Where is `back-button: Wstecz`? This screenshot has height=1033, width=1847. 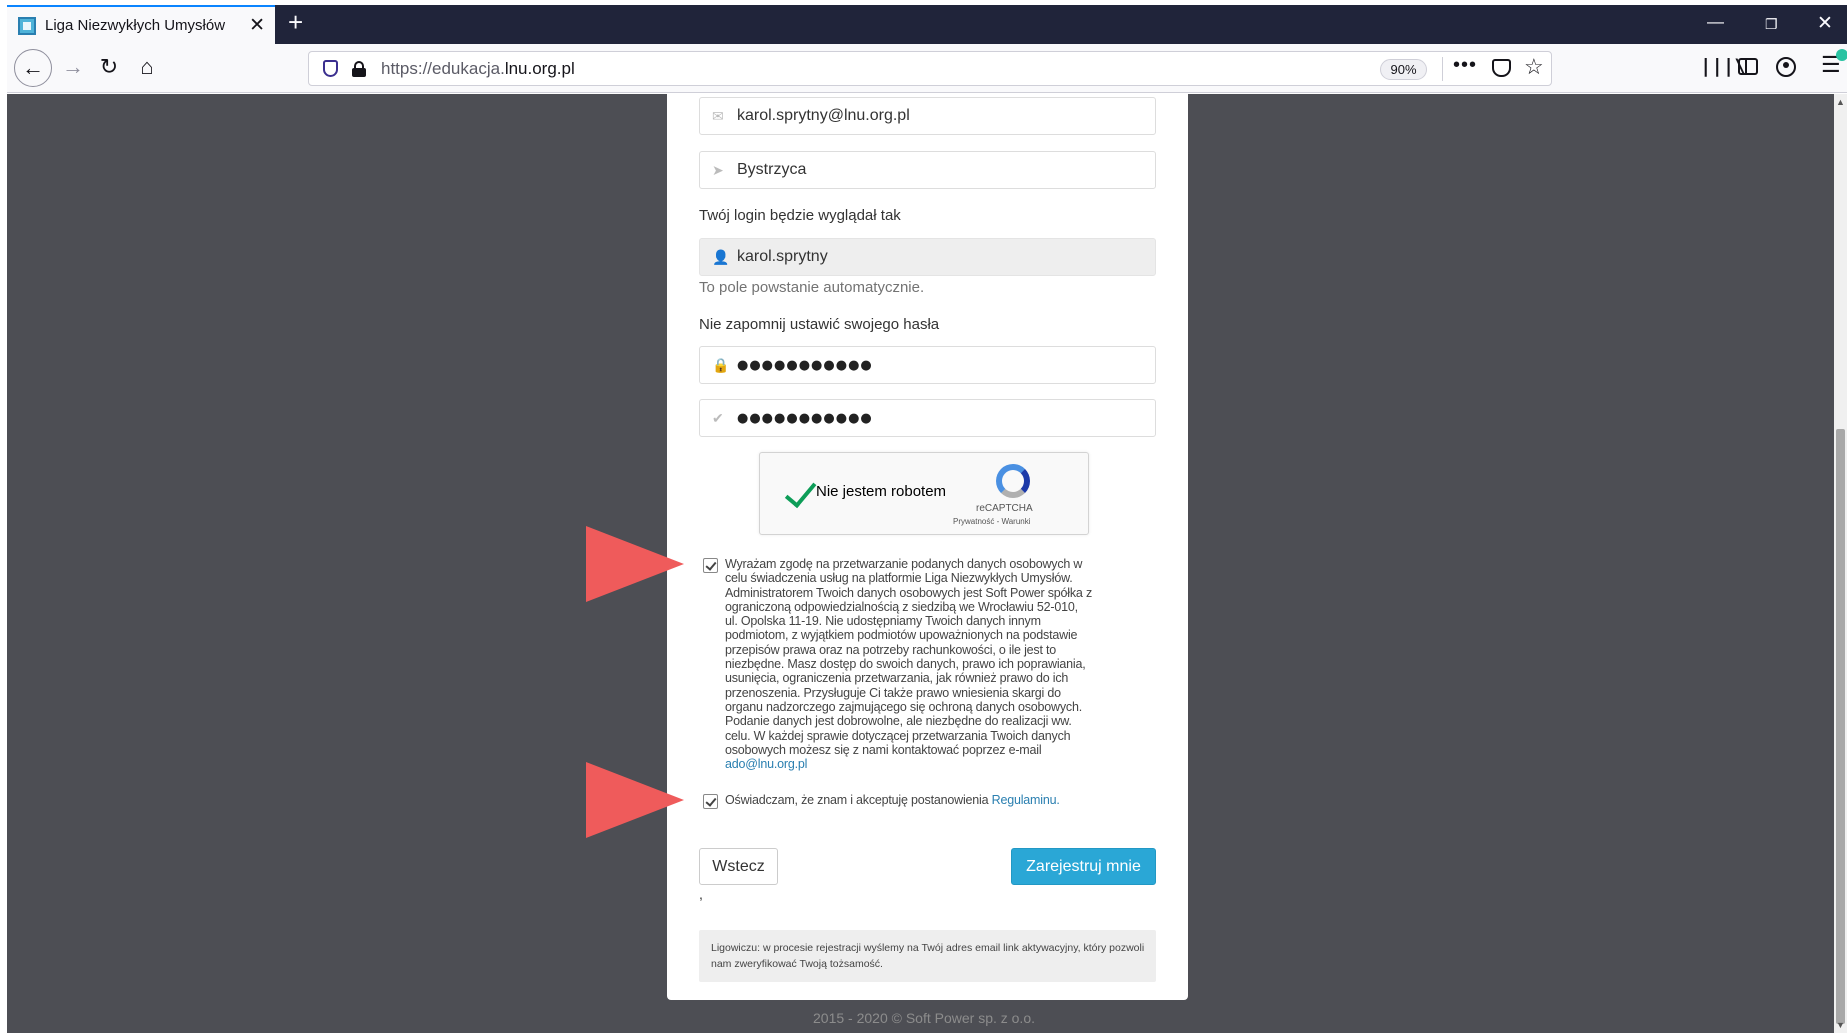 back-button: Wstecz is located at coordinates (738, 866).